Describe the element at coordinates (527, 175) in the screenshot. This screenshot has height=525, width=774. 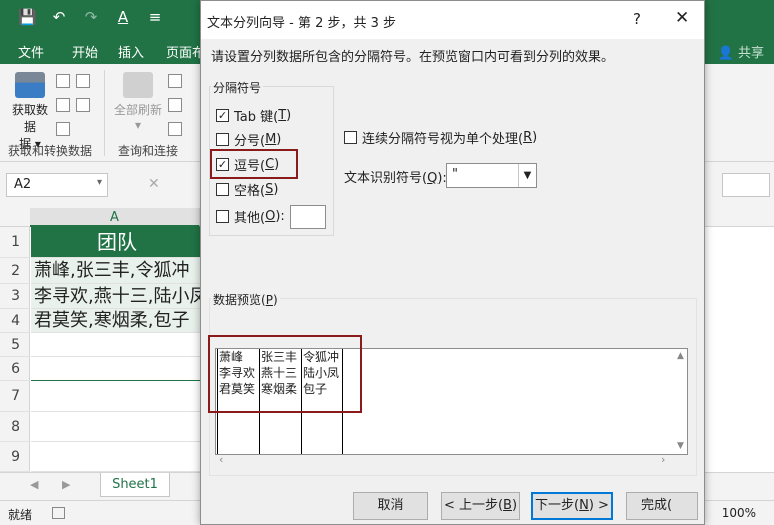
I see `chevron-down-icon: ▼` at that location.